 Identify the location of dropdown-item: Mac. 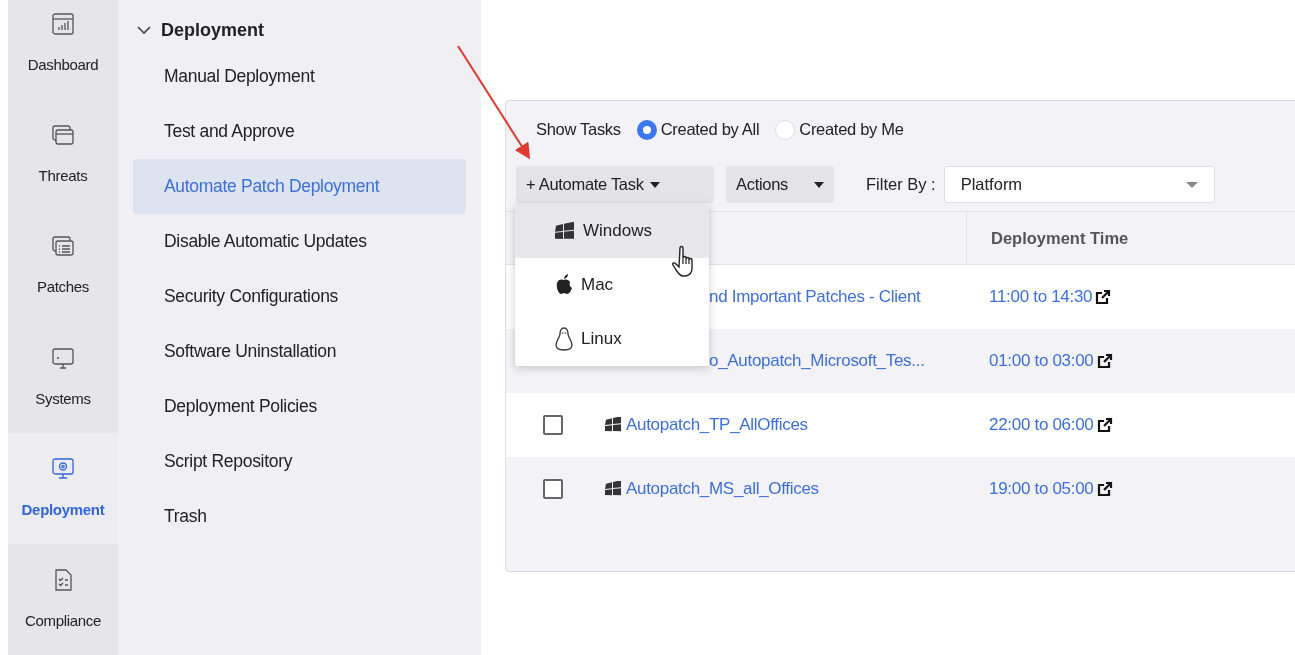
(612, 285).